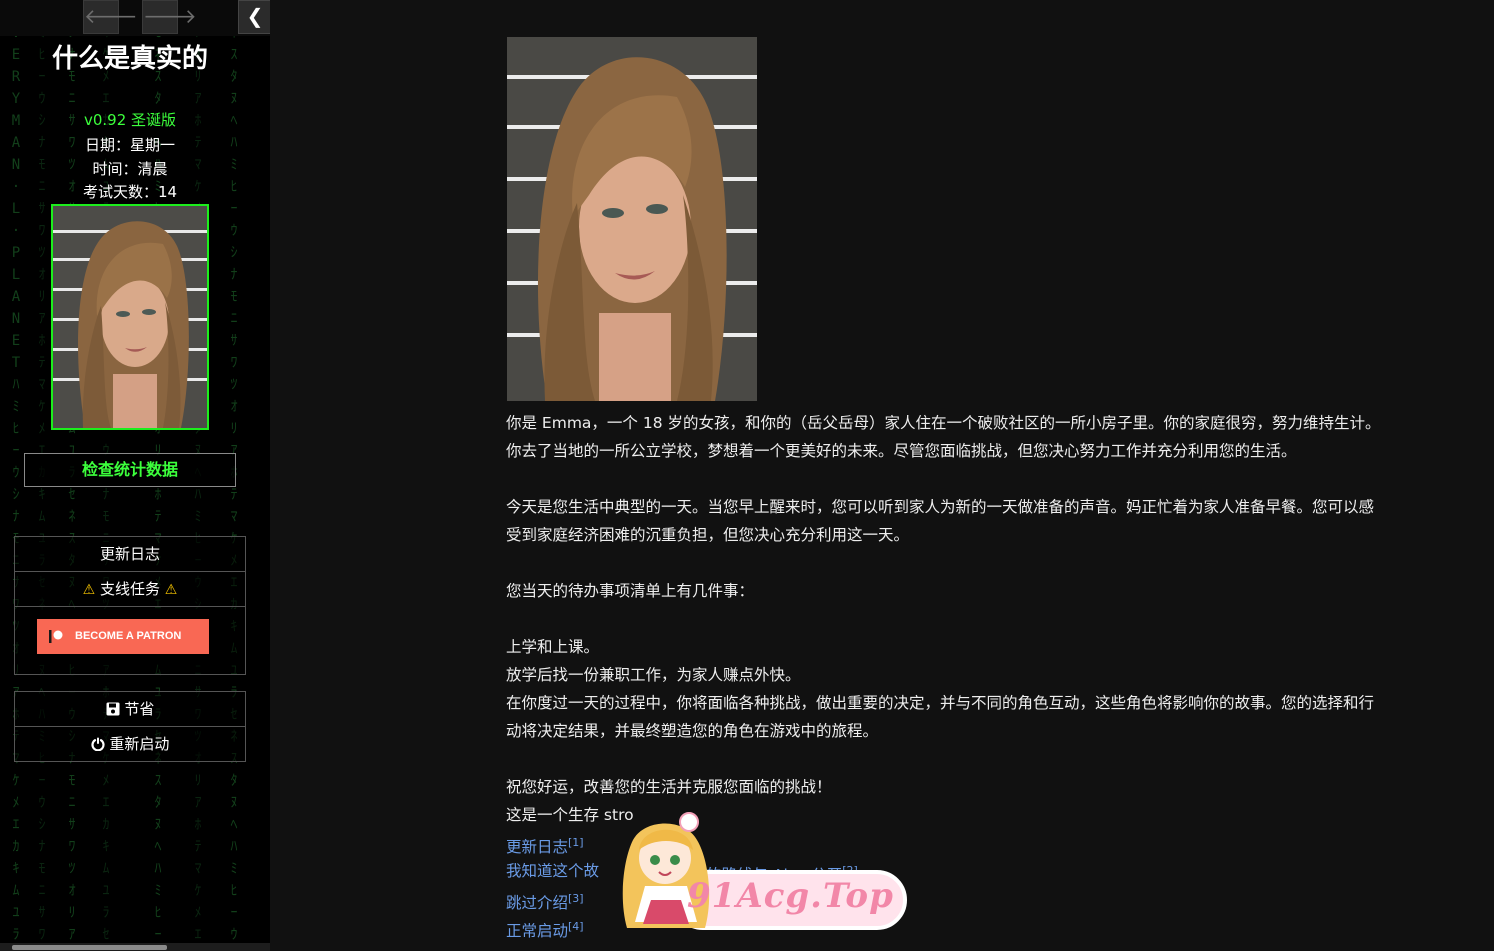 This screenshot has width=1494, height=951. I want to click on exam-days-label: 考试天数：14, so click(130, 192).